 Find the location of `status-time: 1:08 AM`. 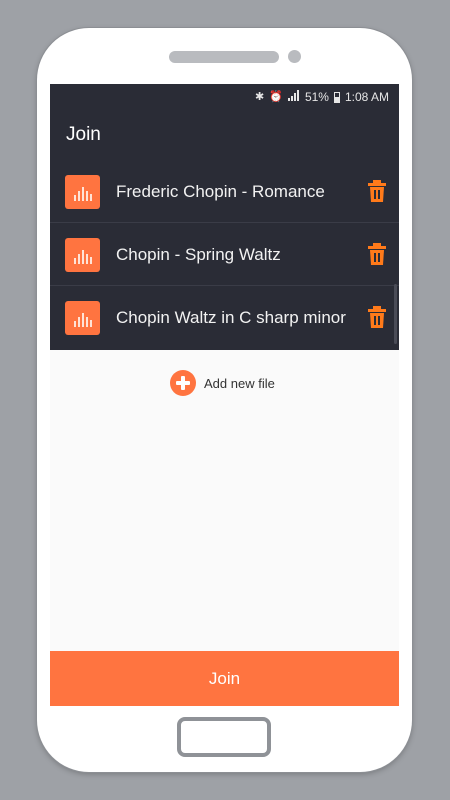

status-time: 1:08 AM is located at coordinates (366, 97).